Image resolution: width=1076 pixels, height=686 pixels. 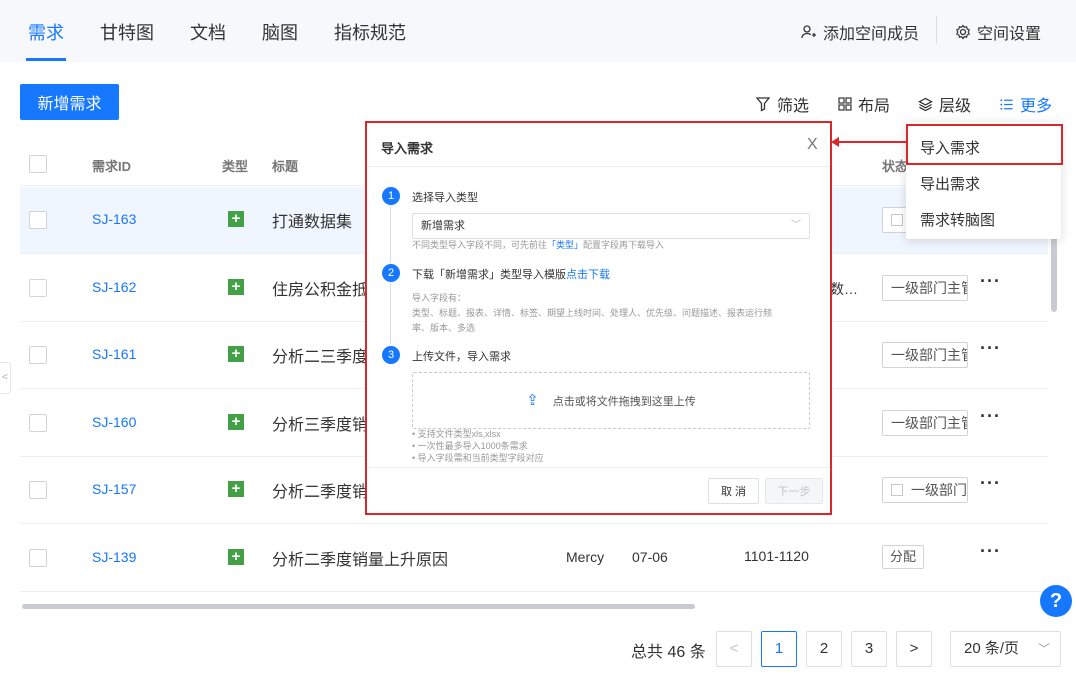 I want to click on add-member-button: 添加空间成员, so click(x=860, y=32).